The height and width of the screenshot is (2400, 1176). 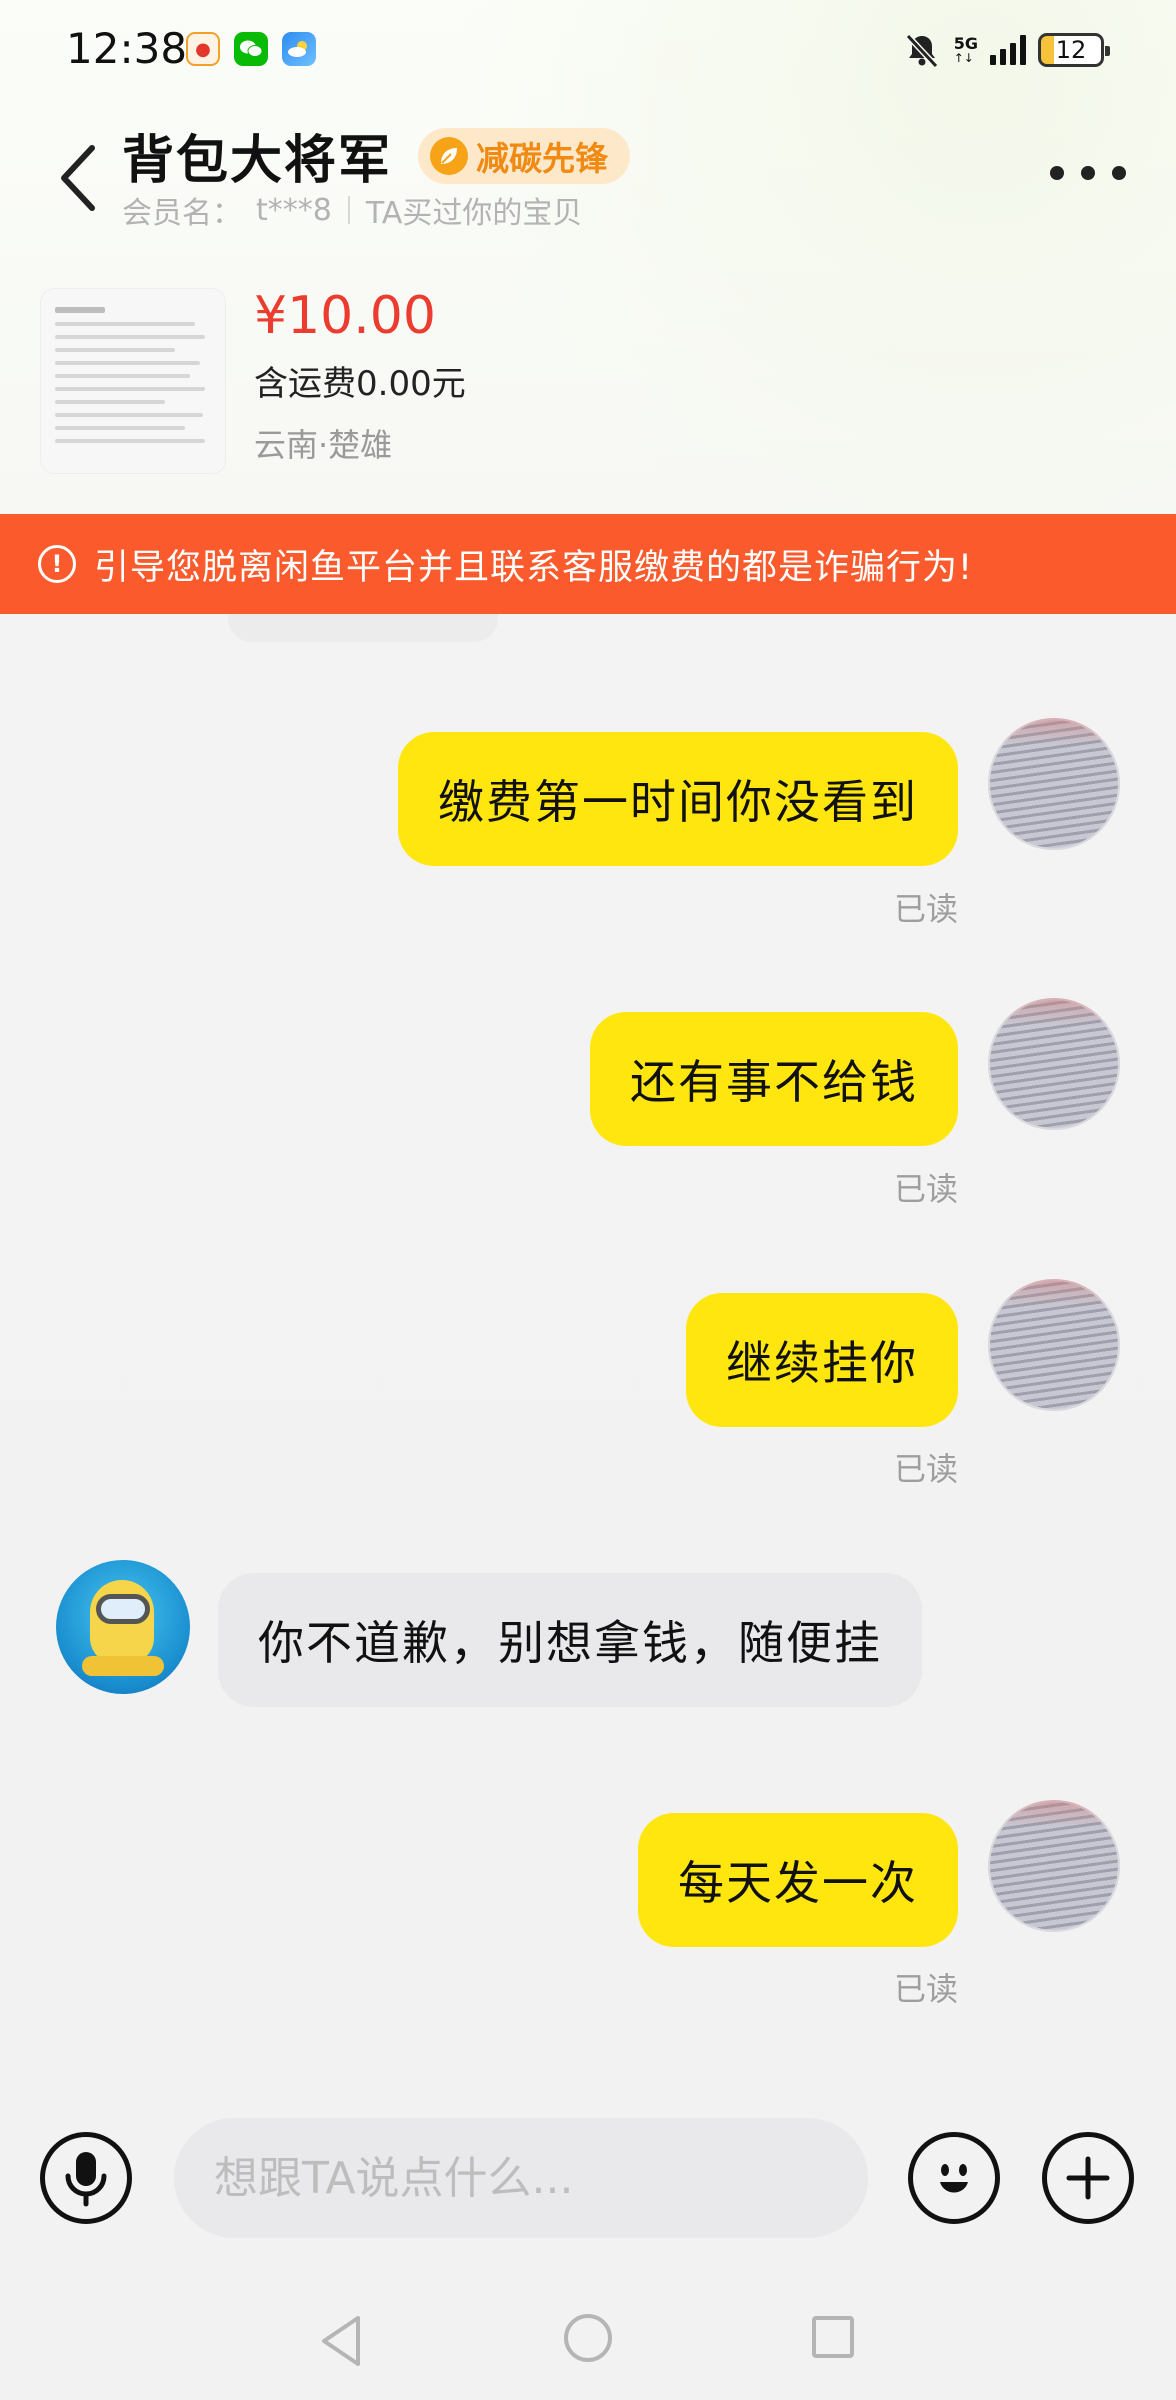 What do you see at coordinates (474, 213) in the screenshot?
I see `relation-label: TA买过你的宝贝` at bounding box center [474, 213].